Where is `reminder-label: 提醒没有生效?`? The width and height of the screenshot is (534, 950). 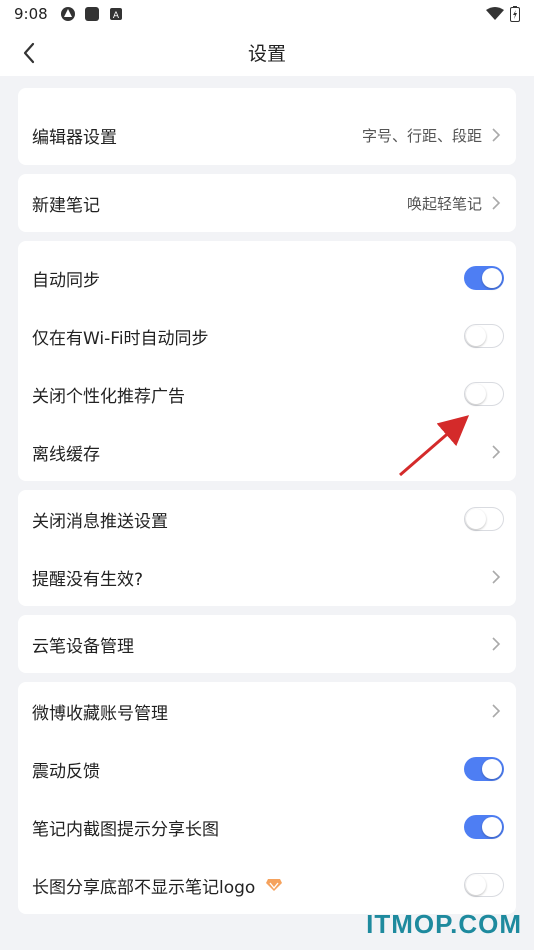
reminder-label: 提醒没有生效? is located at coordinates (88, 579).